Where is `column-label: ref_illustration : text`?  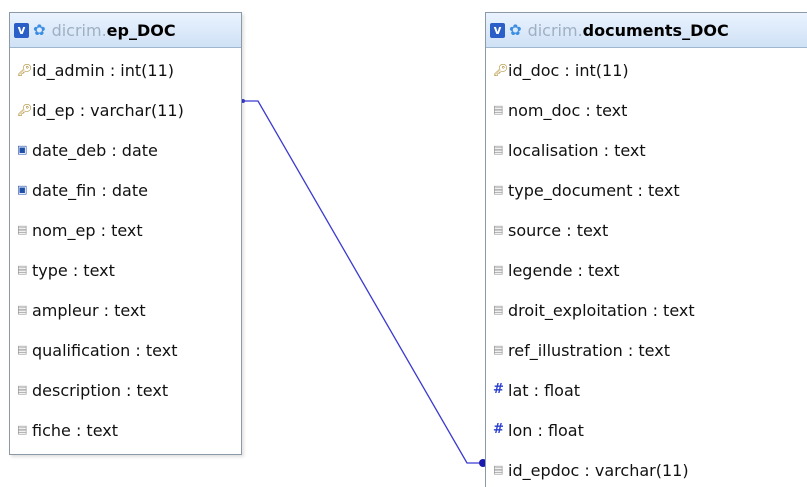 column-label: ref_illustration : text is located at coordinates (589, 350).